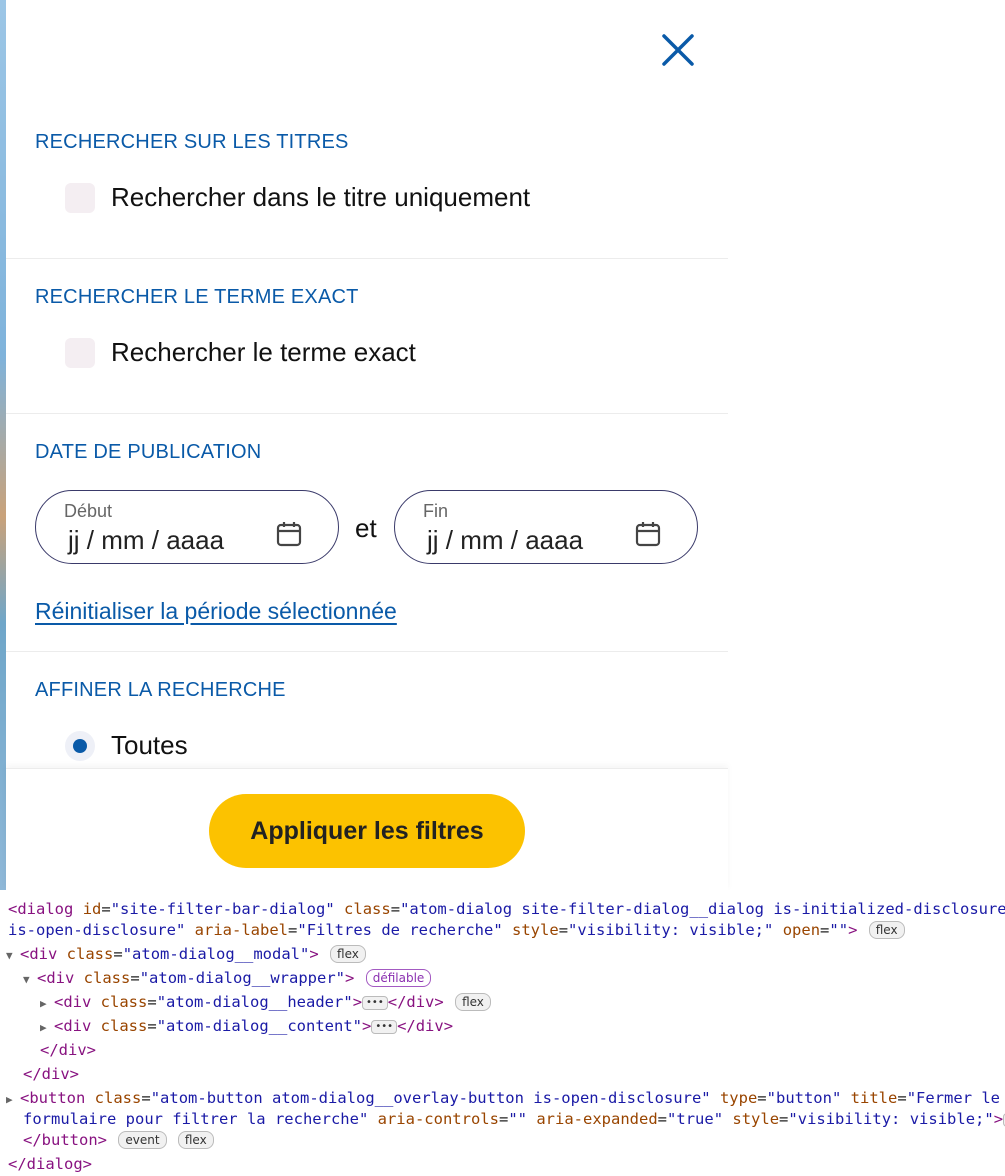 This screenshot has width=1005, height=1176. I want to click on dom-close-button: </button> event flex, so click(118, 1140).